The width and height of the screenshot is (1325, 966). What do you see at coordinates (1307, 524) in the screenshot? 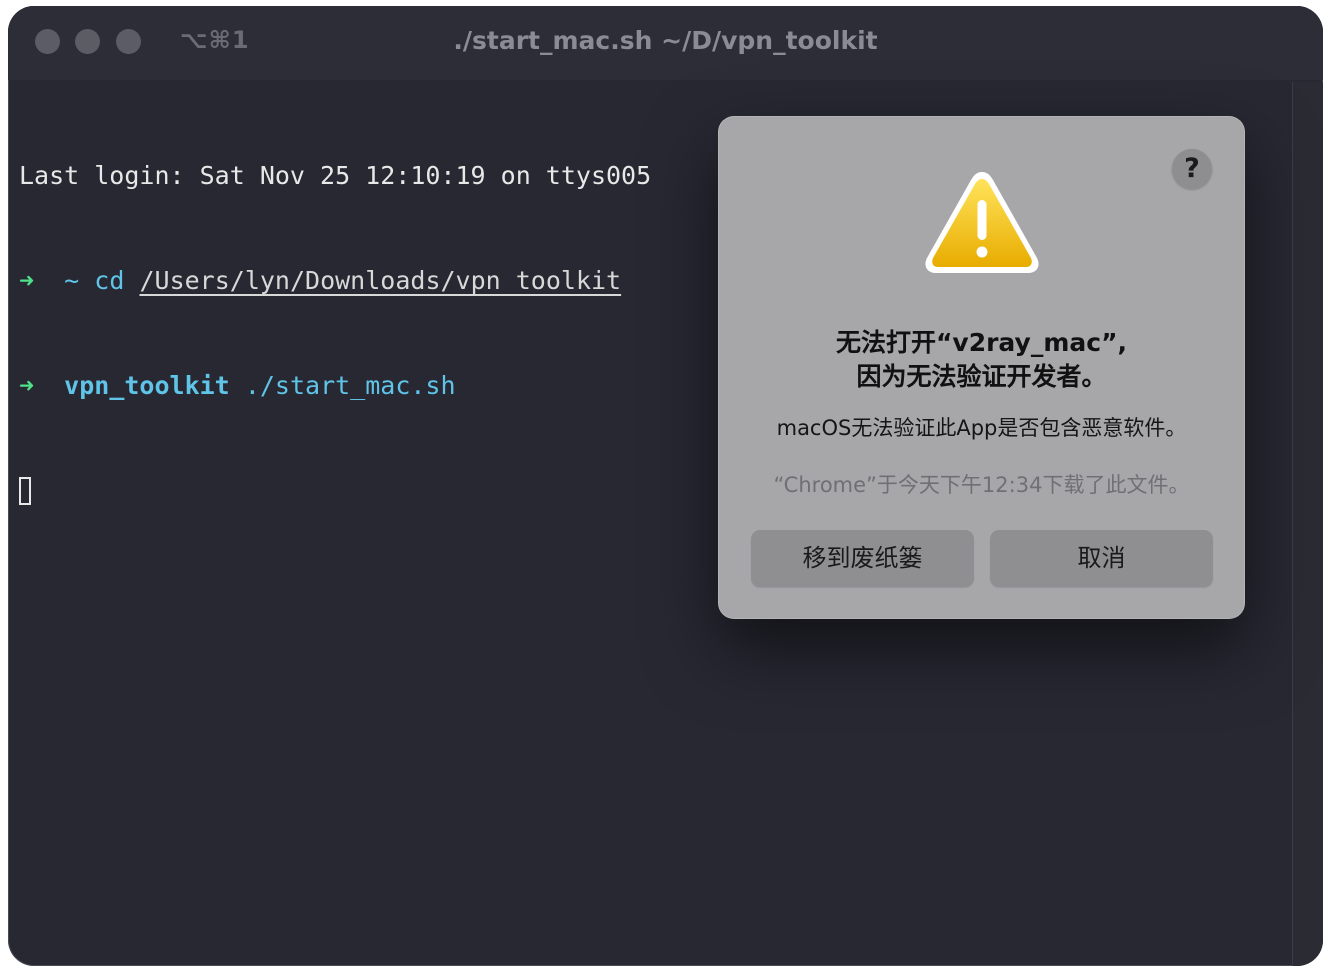
I see `scrollbar` at bounding box center [1307, 524].